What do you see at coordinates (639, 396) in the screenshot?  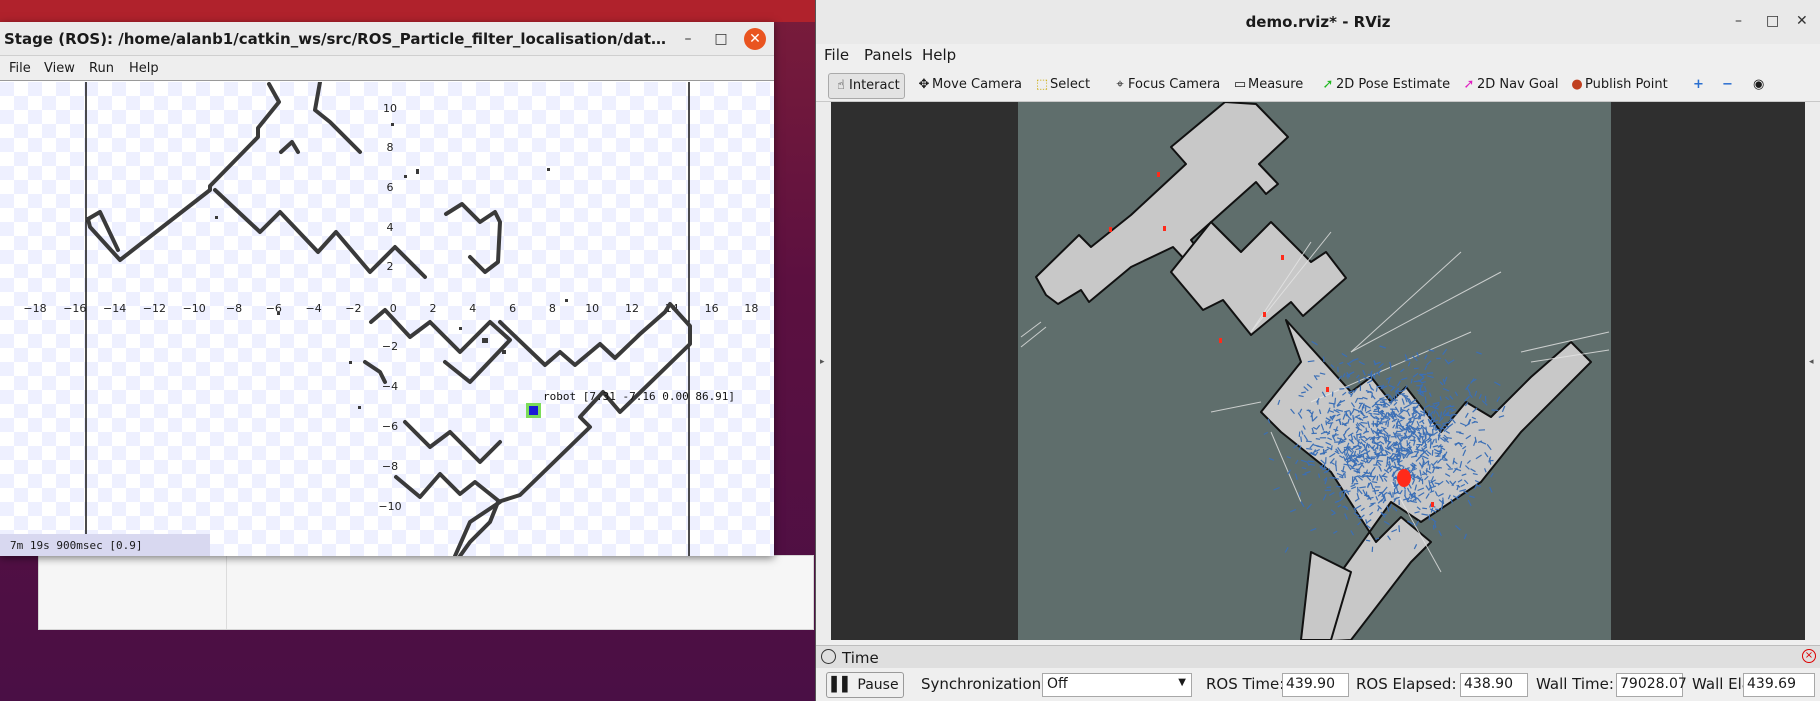 I see `robot-label: robot [7.31 -7.16 0.00 86.91]` at bounding box center [639, 396].